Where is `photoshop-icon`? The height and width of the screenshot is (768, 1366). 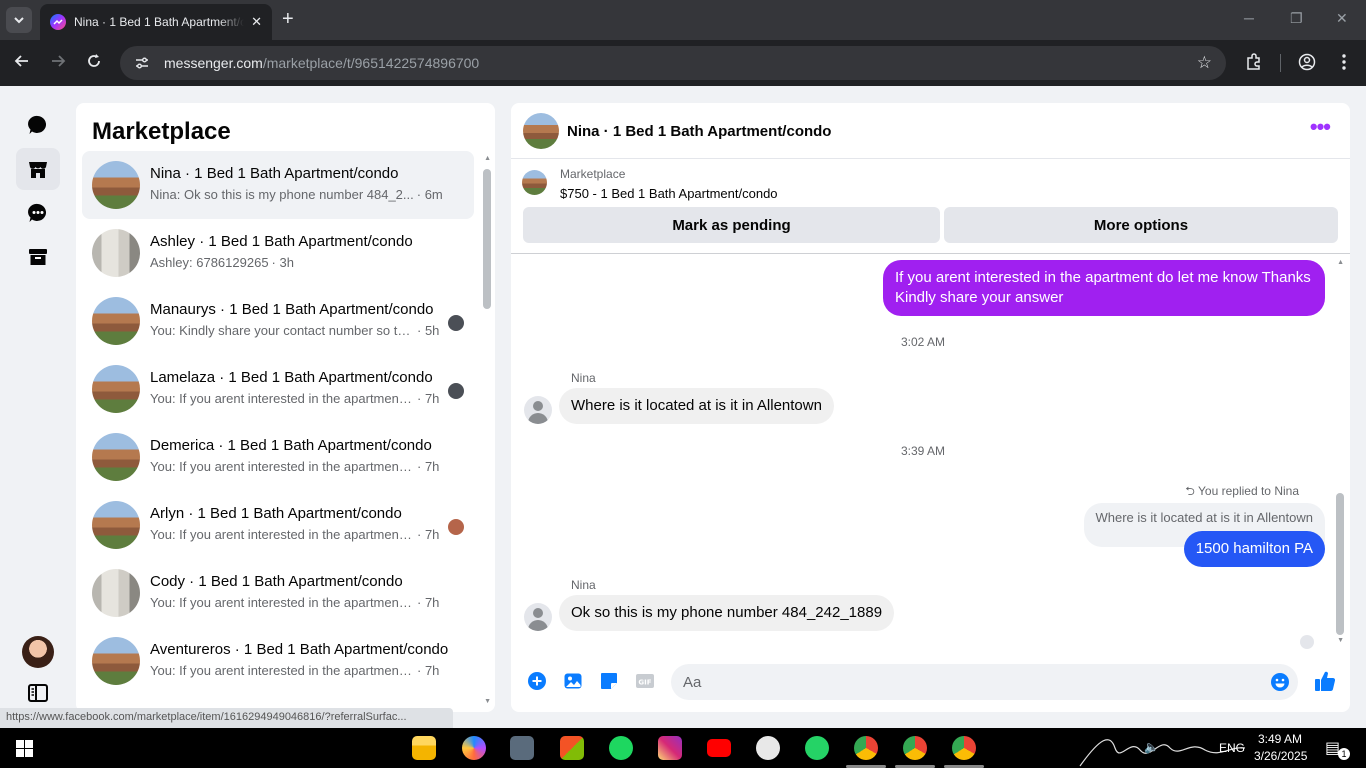 photoshop-icon is located at coordinates (522, 748).